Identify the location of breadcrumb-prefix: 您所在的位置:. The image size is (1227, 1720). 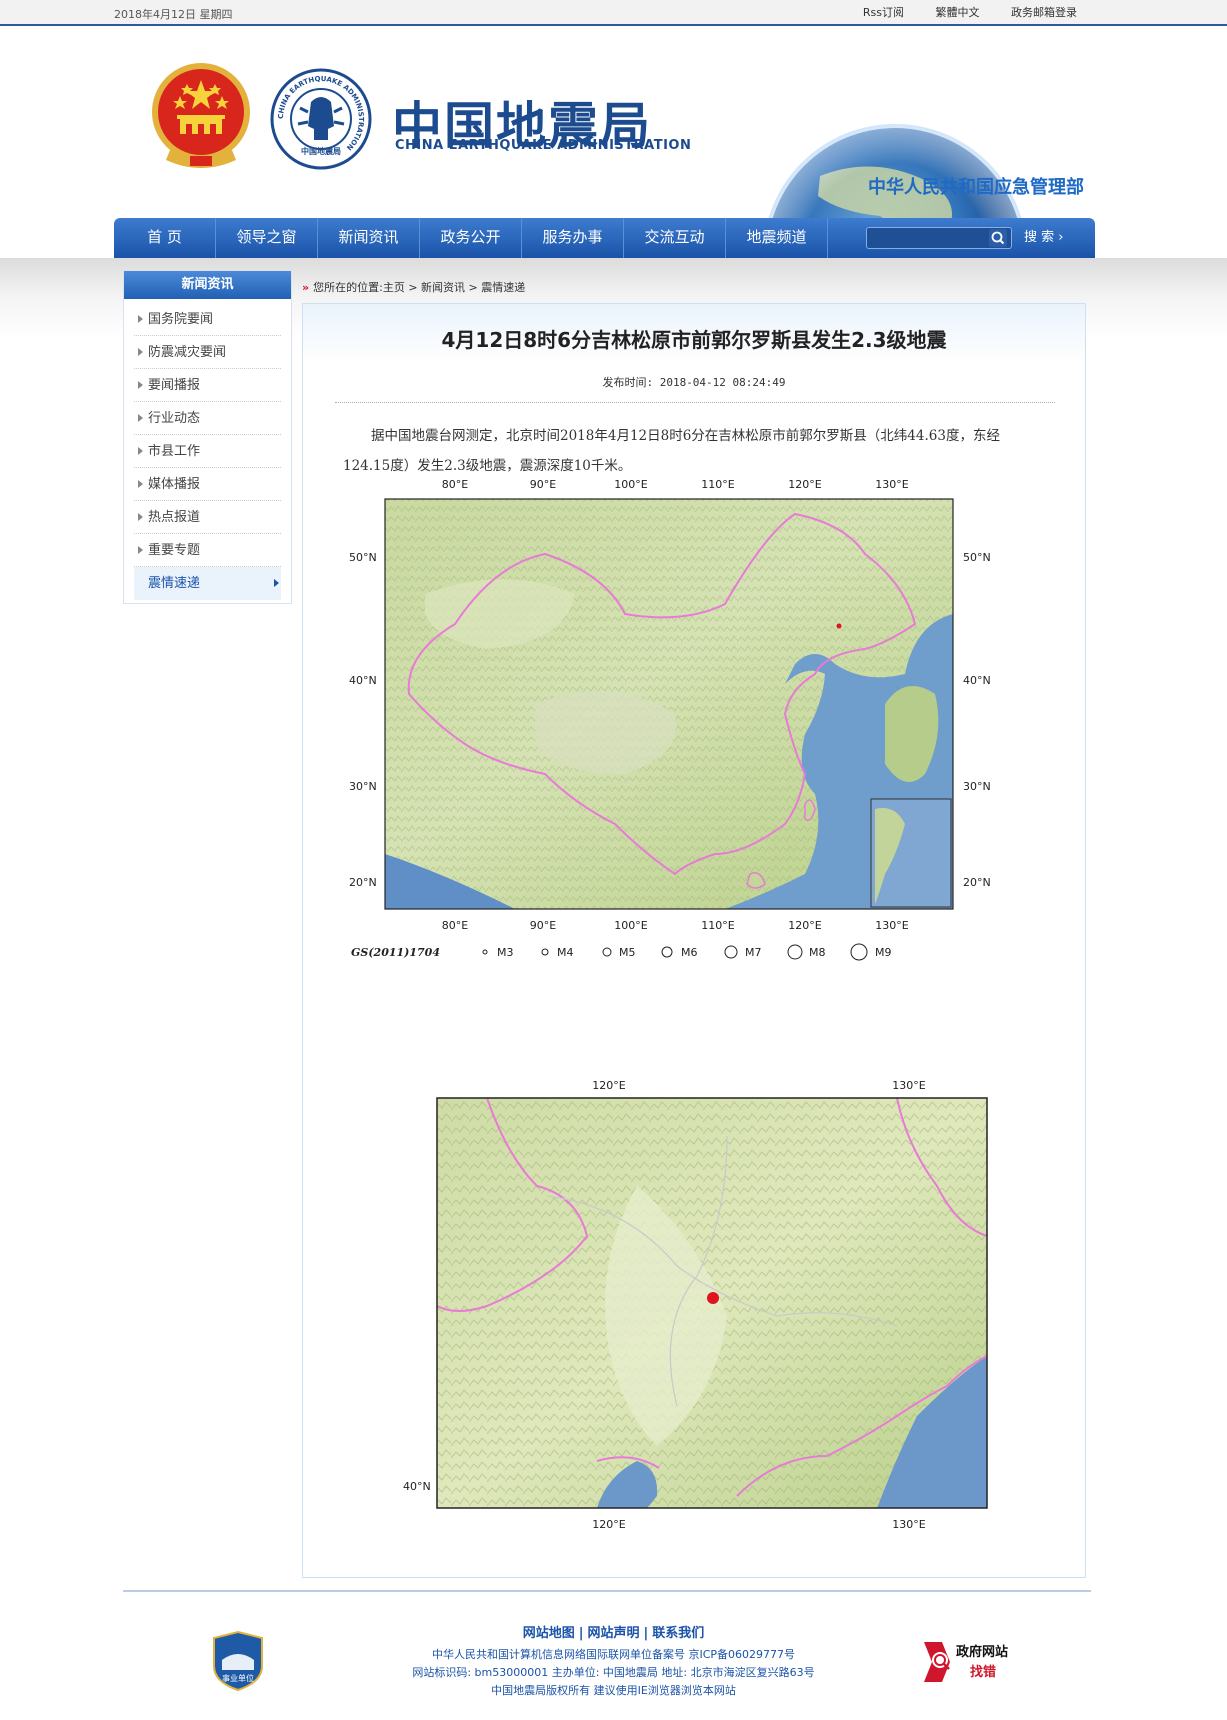
(348, 287).